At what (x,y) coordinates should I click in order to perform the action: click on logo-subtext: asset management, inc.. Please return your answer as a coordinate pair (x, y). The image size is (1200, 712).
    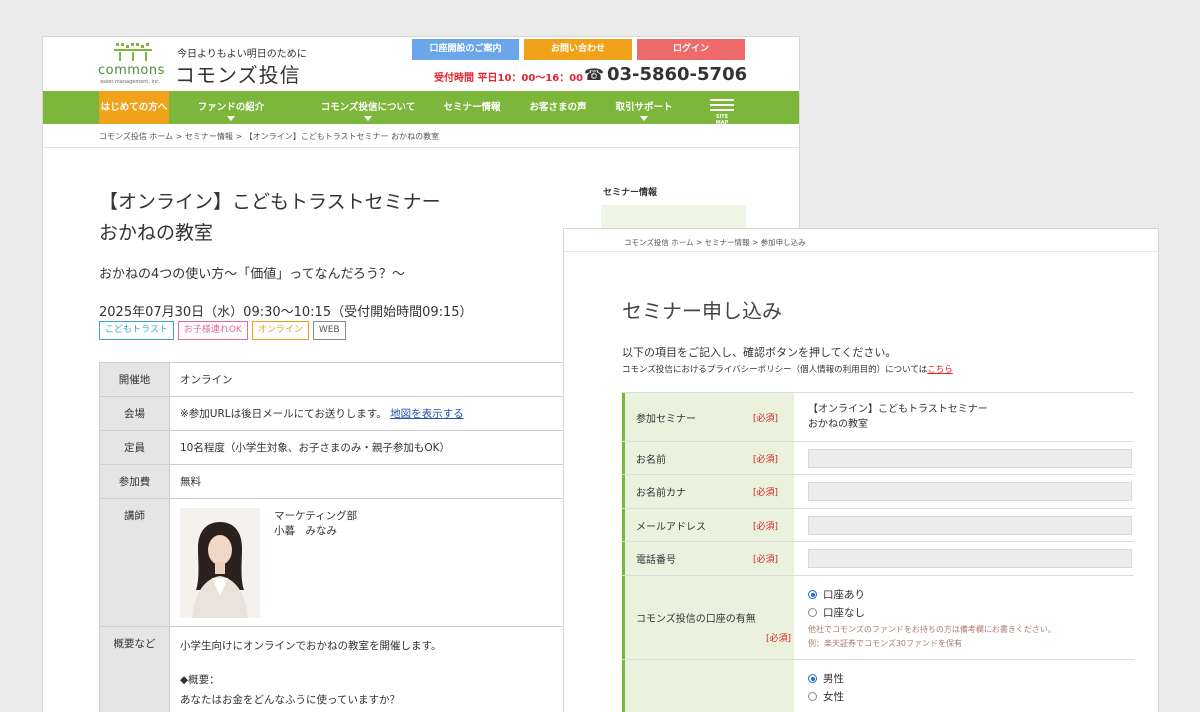
    Looking at the image, I should click on (130, 82).